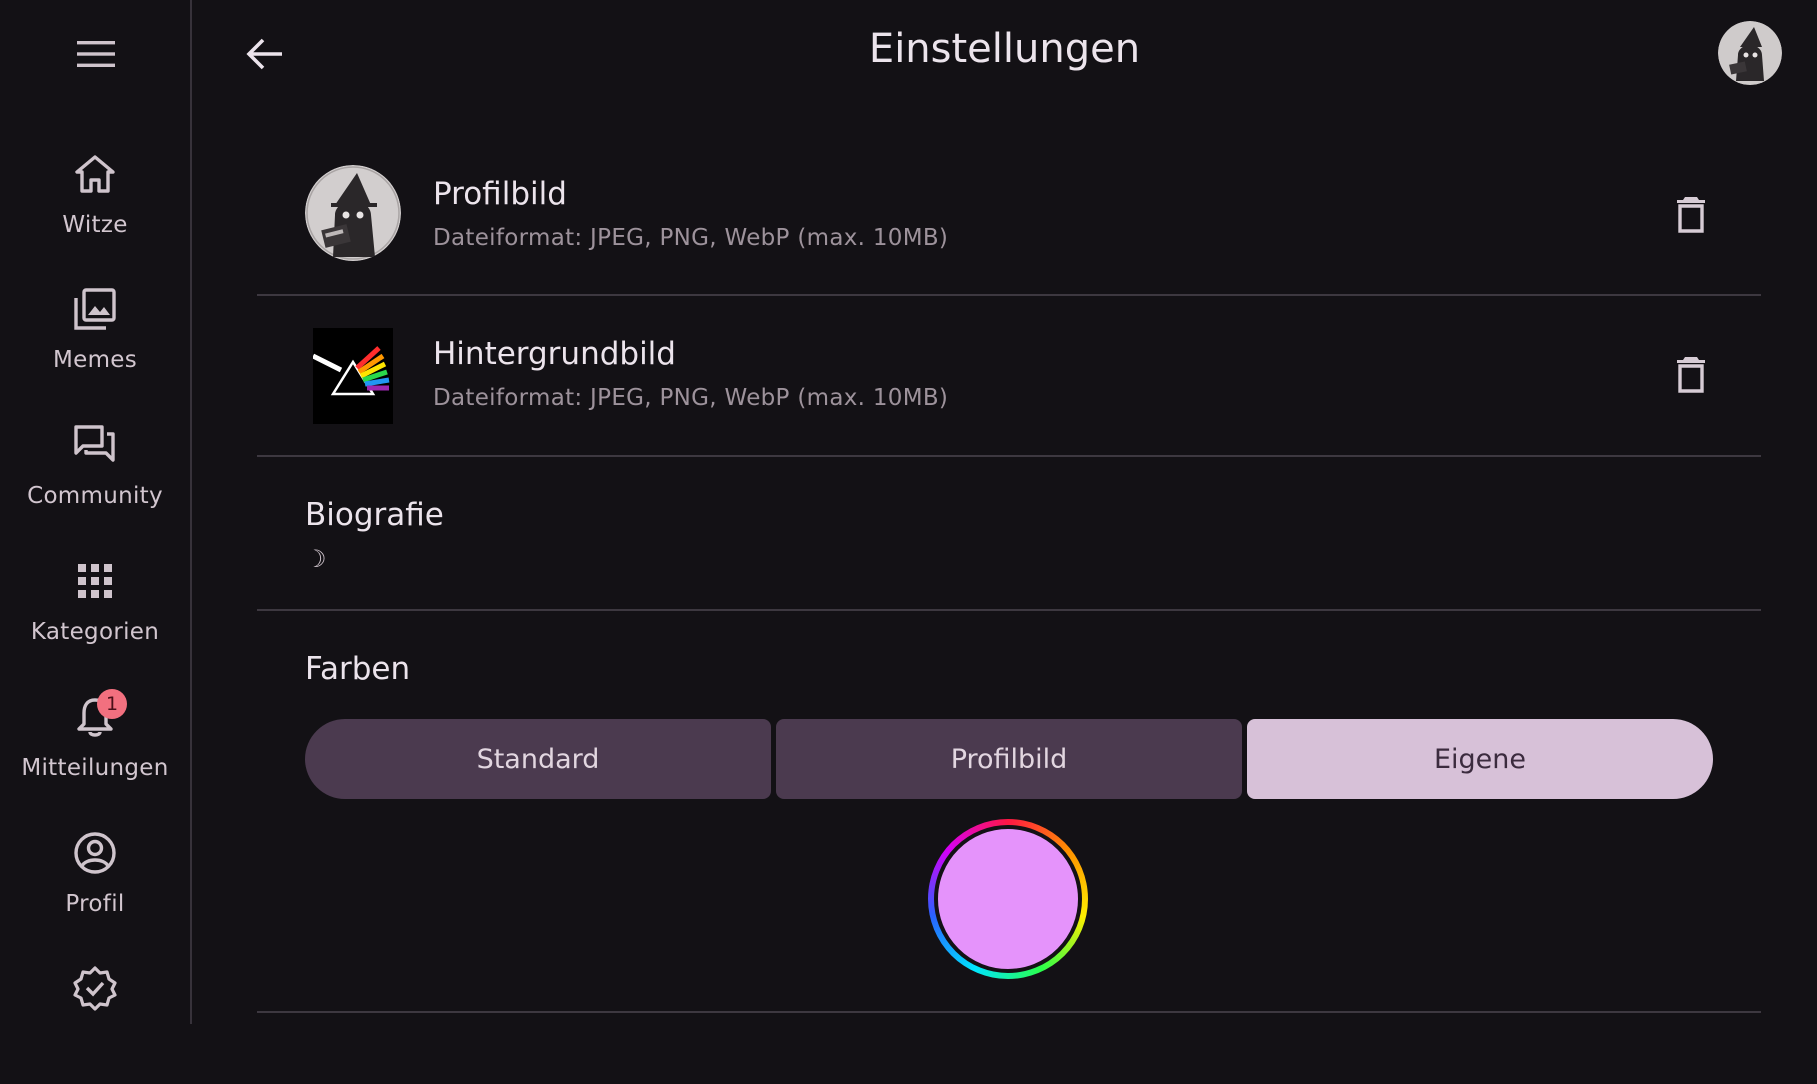 The height and width of the screenshot is (1084, 1817). What do you see at coordinates (95, 1024) in the screenshot?
I see `nav-item-verified` at bounding box center [95, 1024].